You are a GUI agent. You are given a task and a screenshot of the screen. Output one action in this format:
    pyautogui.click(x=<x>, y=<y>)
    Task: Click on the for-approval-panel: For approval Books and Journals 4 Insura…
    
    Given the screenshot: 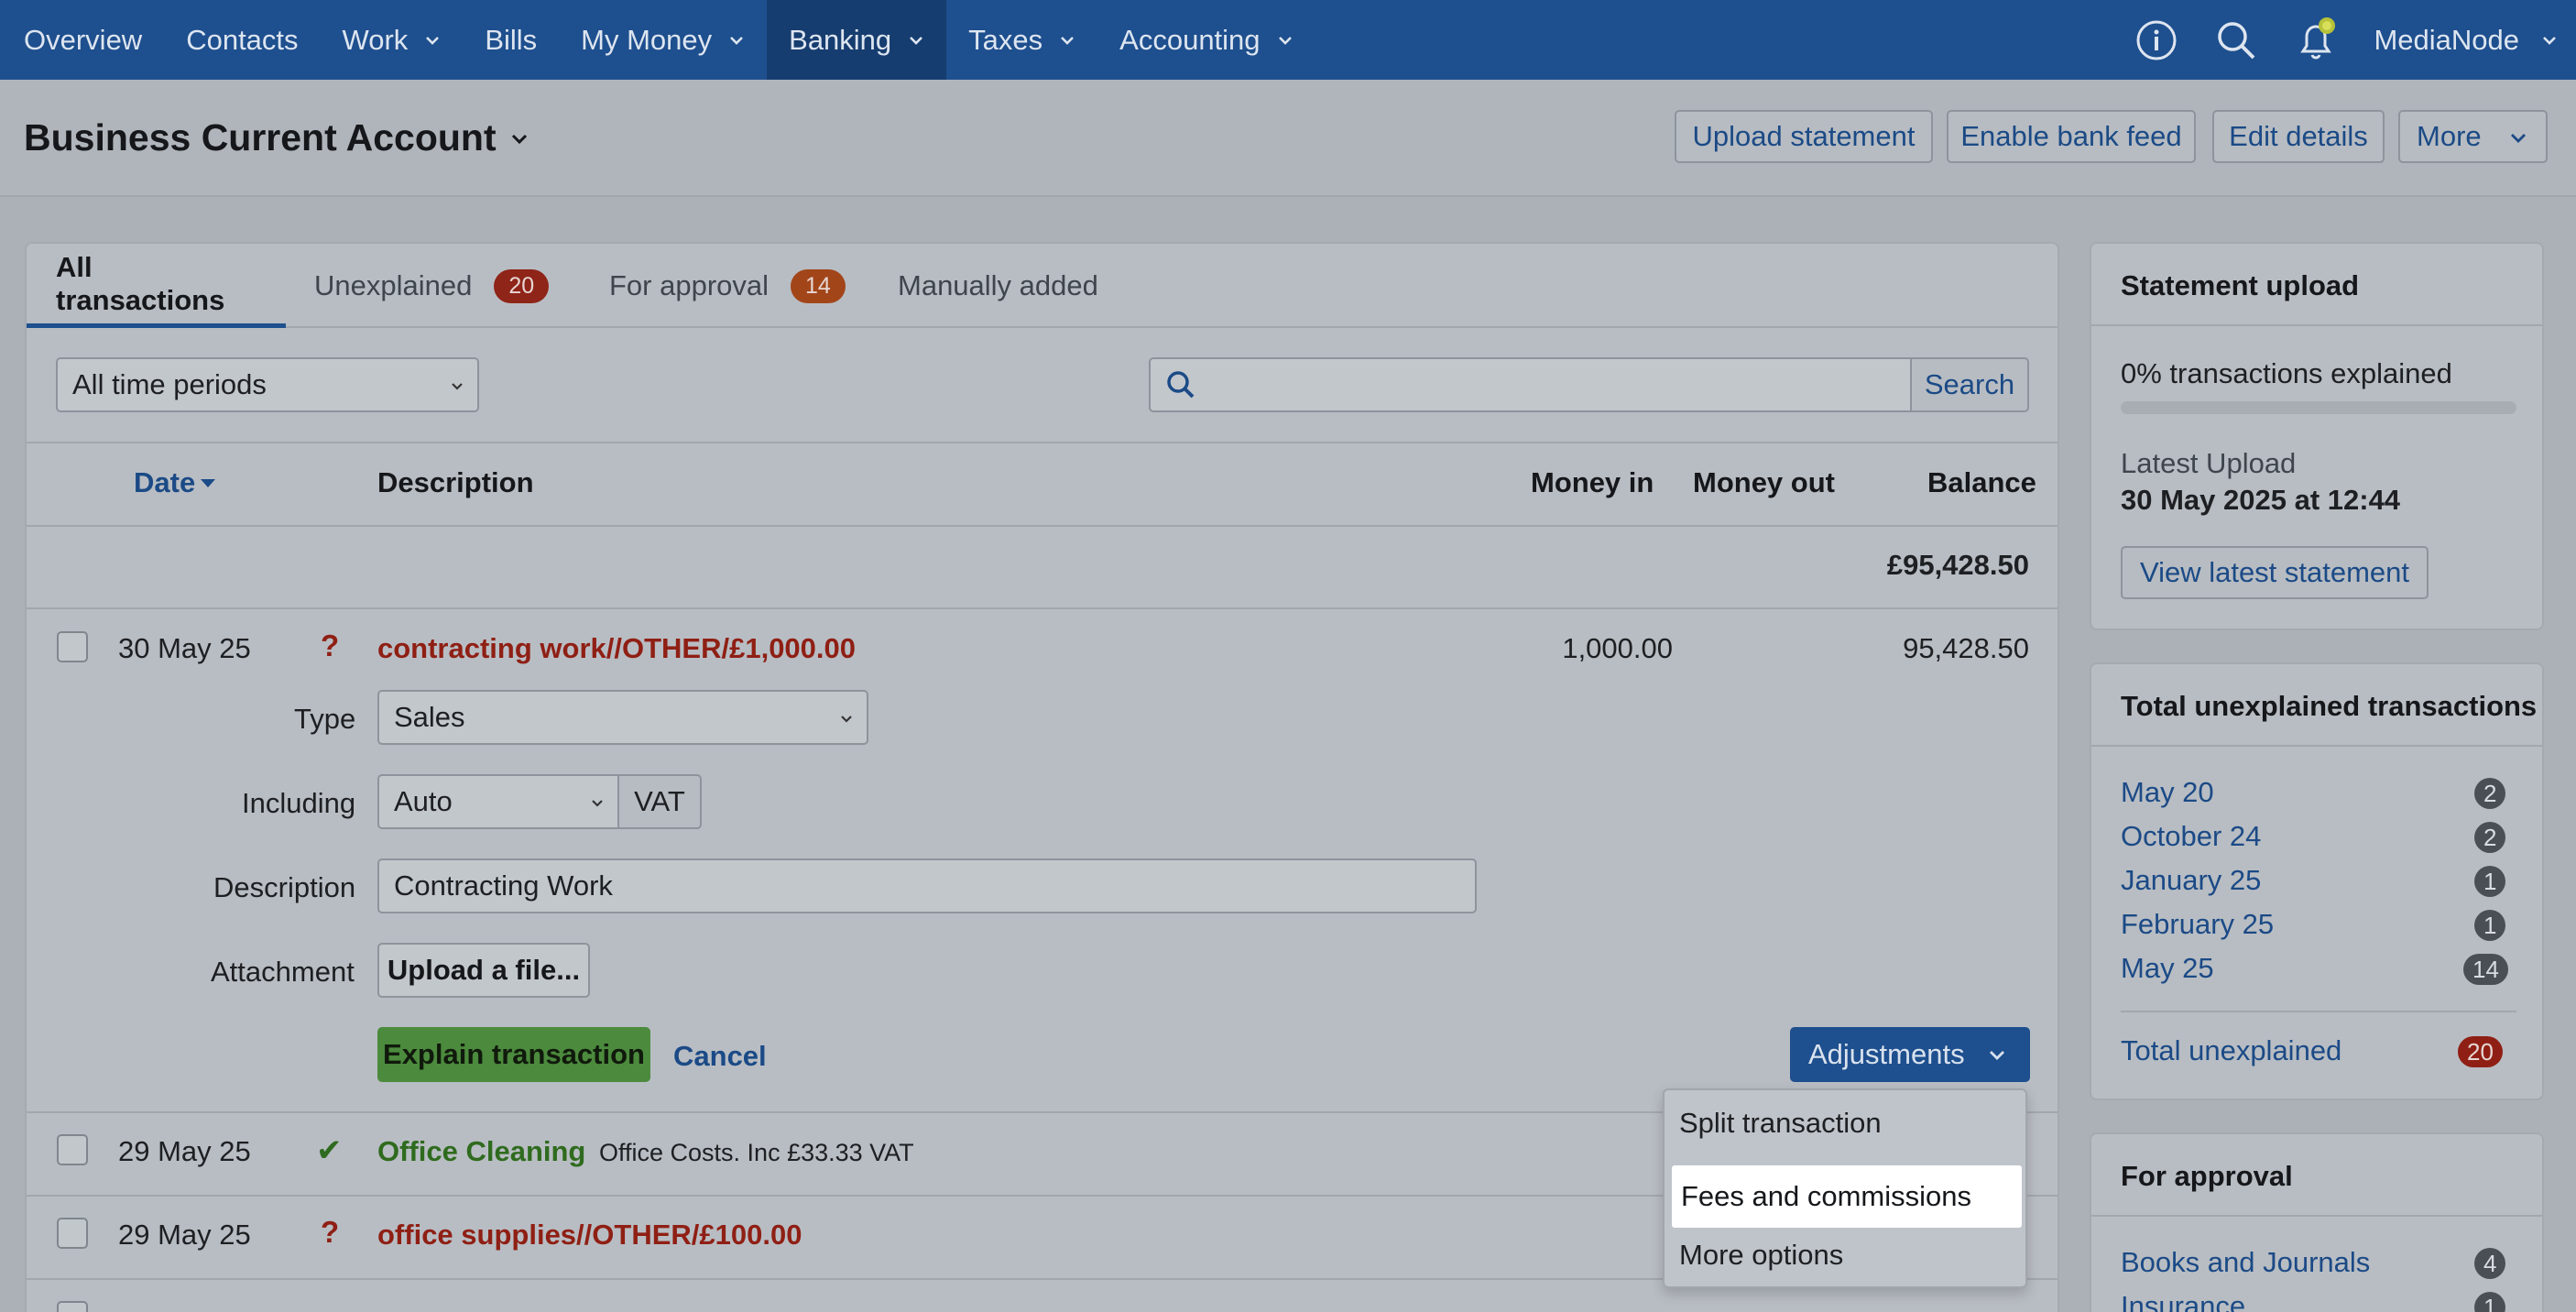 What is the action you would take?
    pyautogui.click(x=2317, y=1222)
    